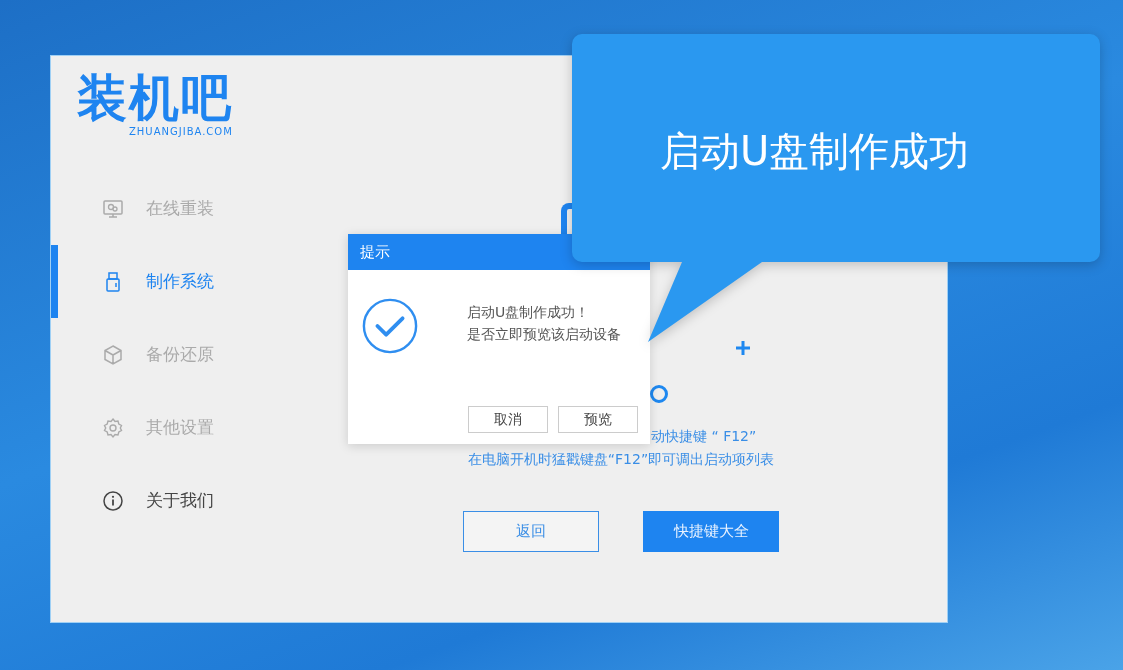 This screenshot has width=1123, height=670. I want to click on dialog-title: 提示, so click(375, 252).